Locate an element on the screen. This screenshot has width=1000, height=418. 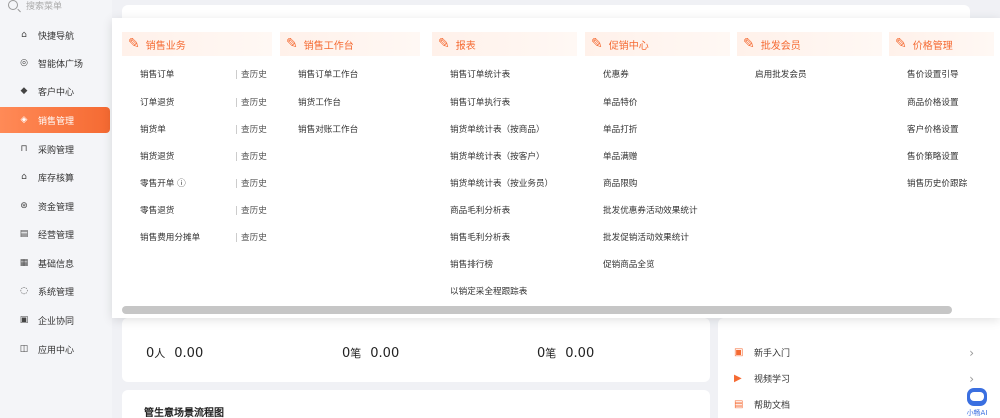
menu-item: 客户价格设置 is located at coordinates (933, 129).